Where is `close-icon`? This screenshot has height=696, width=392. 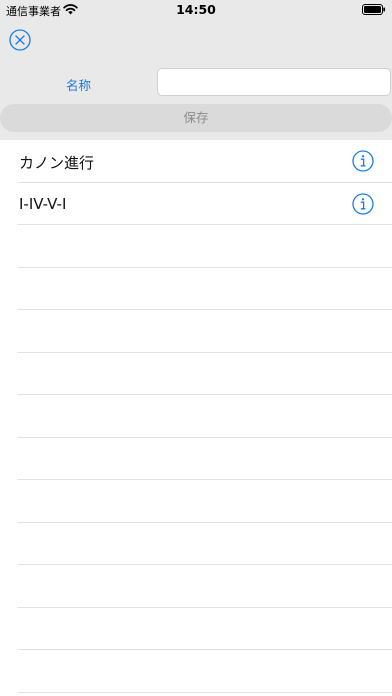 close-icon is located at coordinates (20, 40).